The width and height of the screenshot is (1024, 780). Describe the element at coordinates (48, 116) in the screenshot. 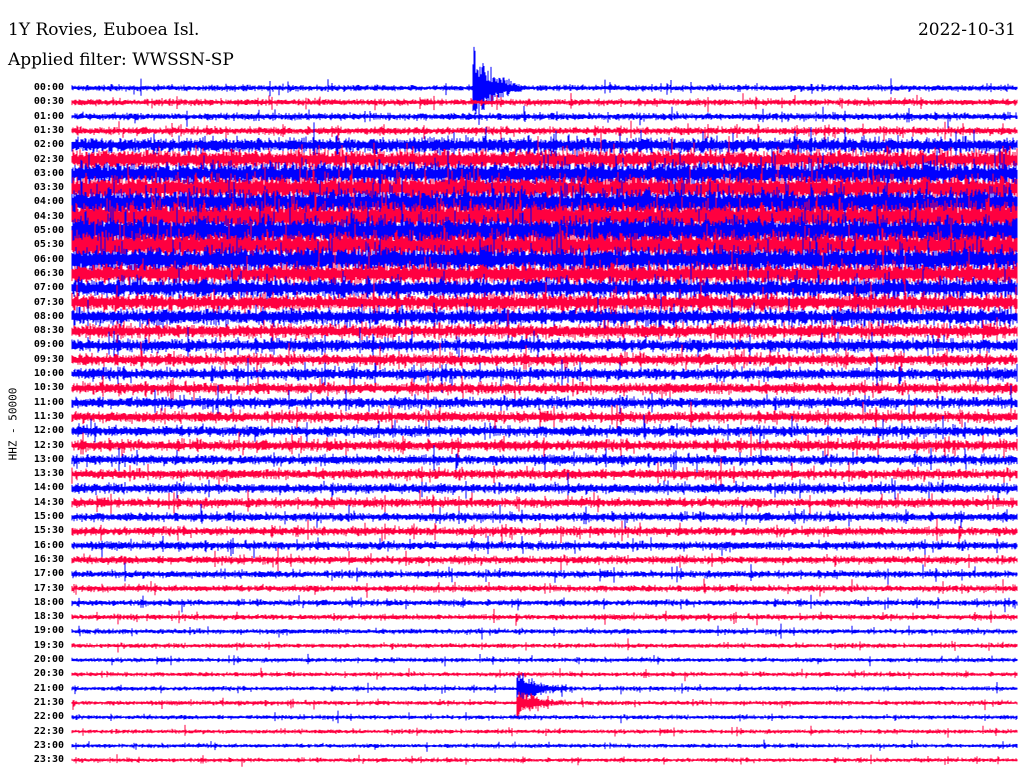

I see `time-tick-label: 01:00` at that location.